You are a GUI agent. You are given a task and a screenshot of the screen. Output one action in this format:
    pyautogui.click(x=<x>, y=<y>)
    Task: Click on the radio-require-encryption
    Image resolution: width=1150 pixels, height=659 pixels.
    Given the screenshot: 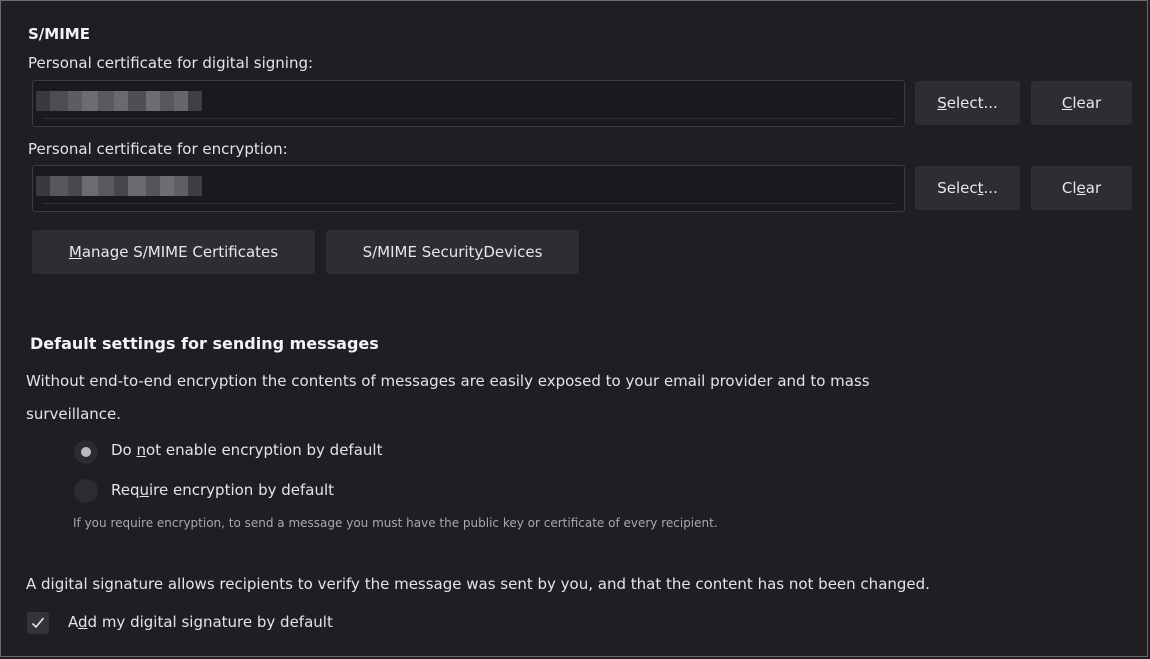 What is the action you would take?
    pyautogui.click(x=86, y=491)
    